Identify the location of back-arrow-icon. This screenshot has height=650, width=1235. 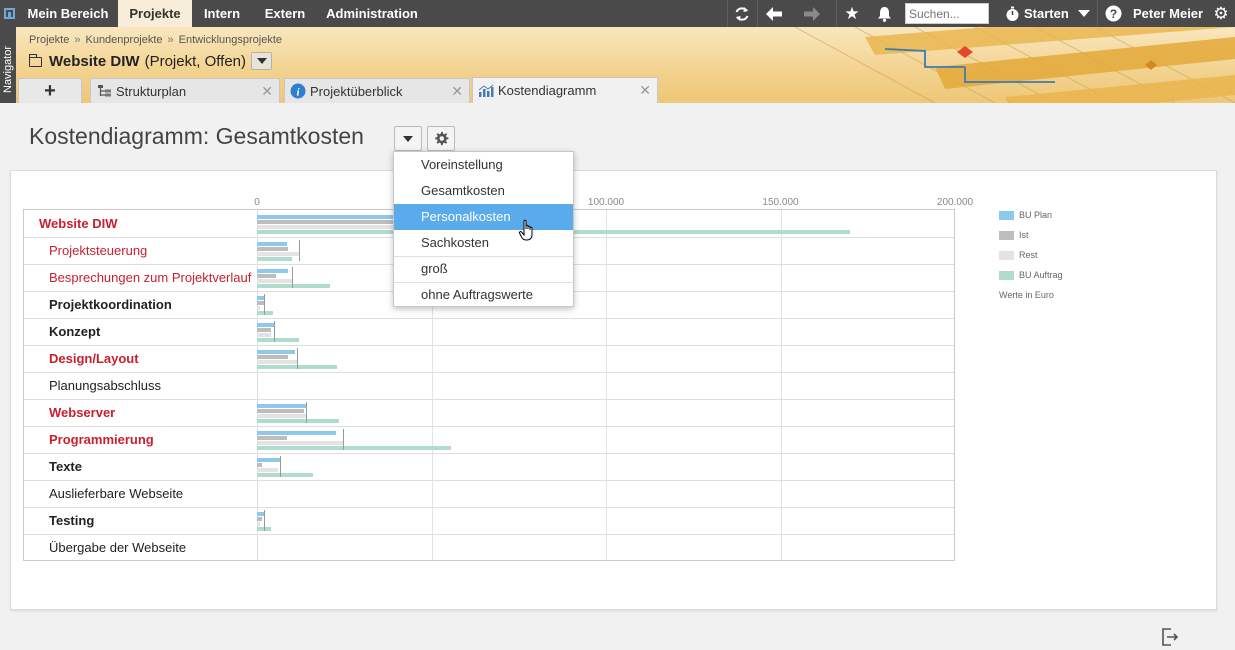
(774, 13).